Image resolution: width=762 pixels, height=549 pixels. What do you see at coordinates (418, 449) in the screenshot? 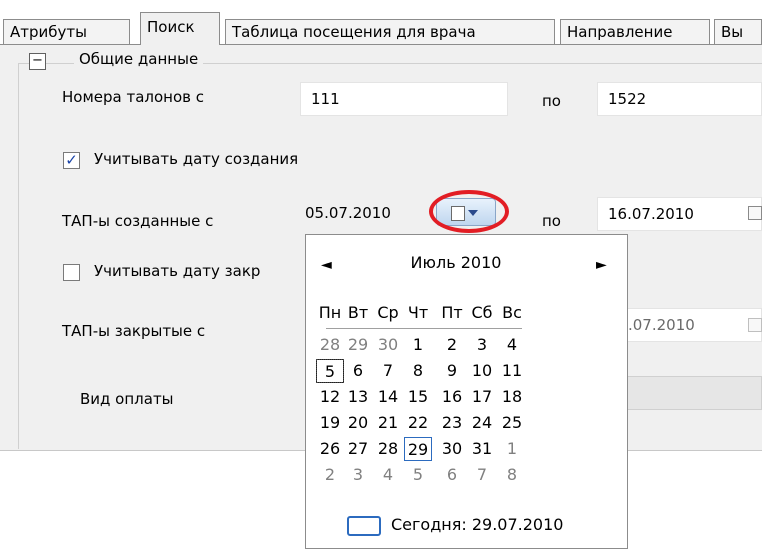
I see `calendar-day-today: 29` at bounding box center [418, 449].